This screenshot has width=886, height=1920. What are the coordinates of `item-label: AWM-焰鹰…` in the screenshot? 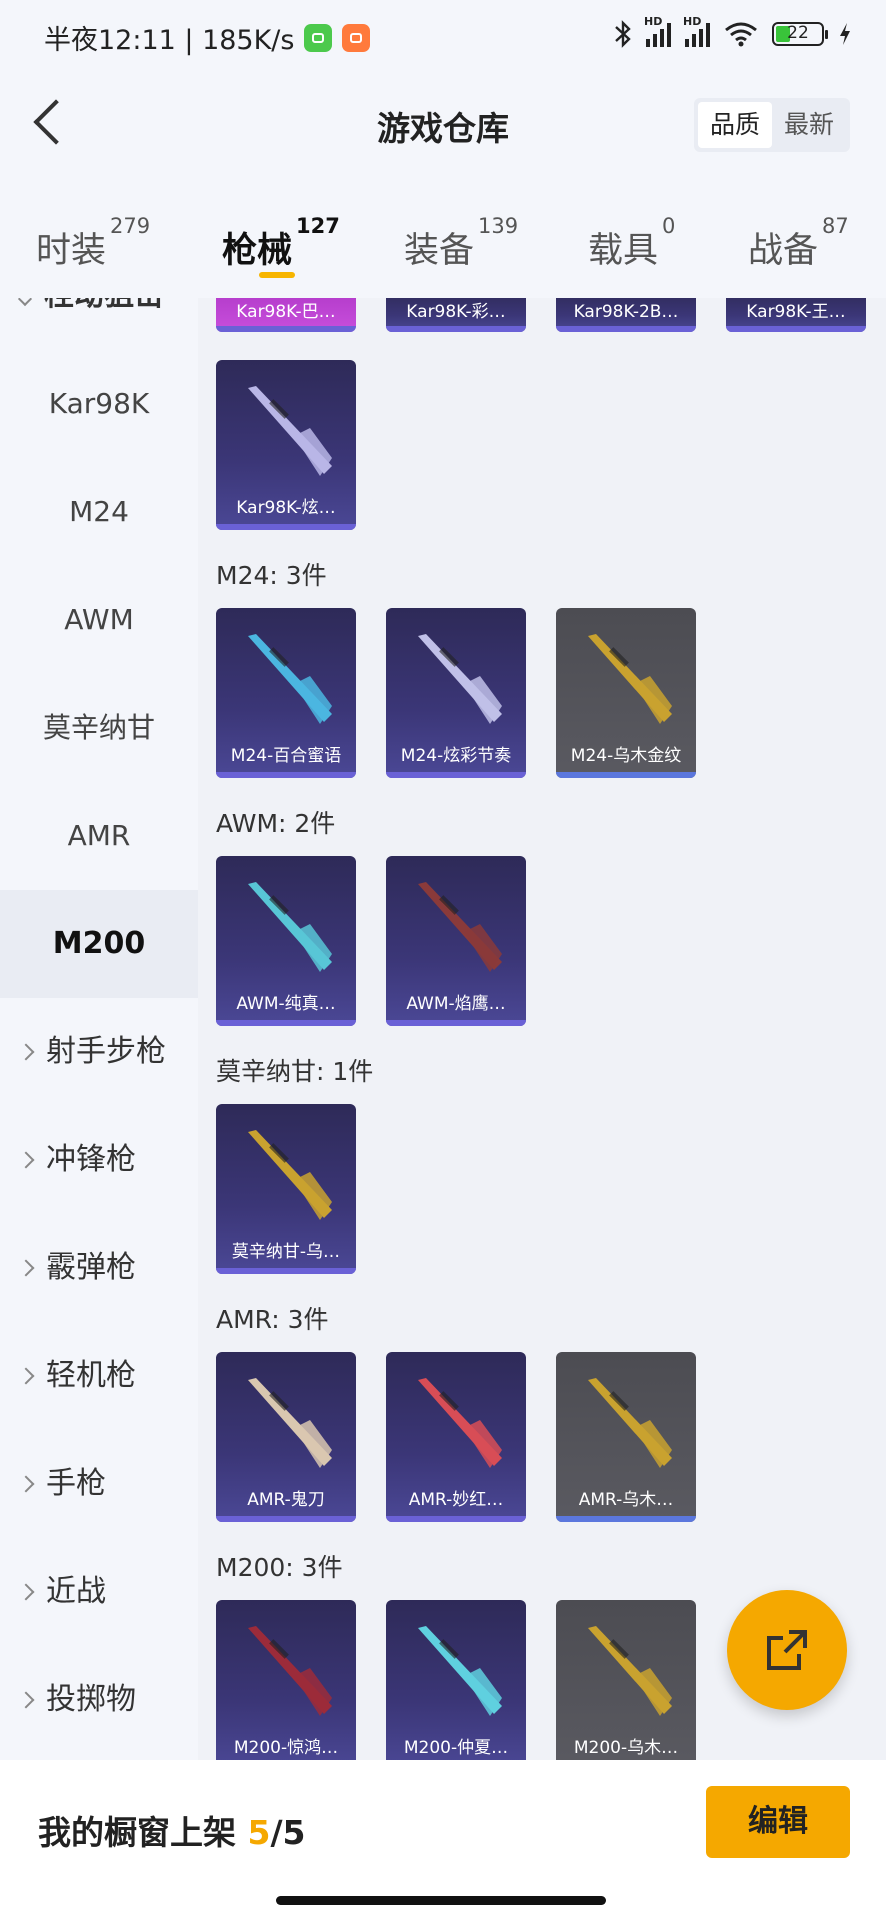 It's located at (456, 1004).